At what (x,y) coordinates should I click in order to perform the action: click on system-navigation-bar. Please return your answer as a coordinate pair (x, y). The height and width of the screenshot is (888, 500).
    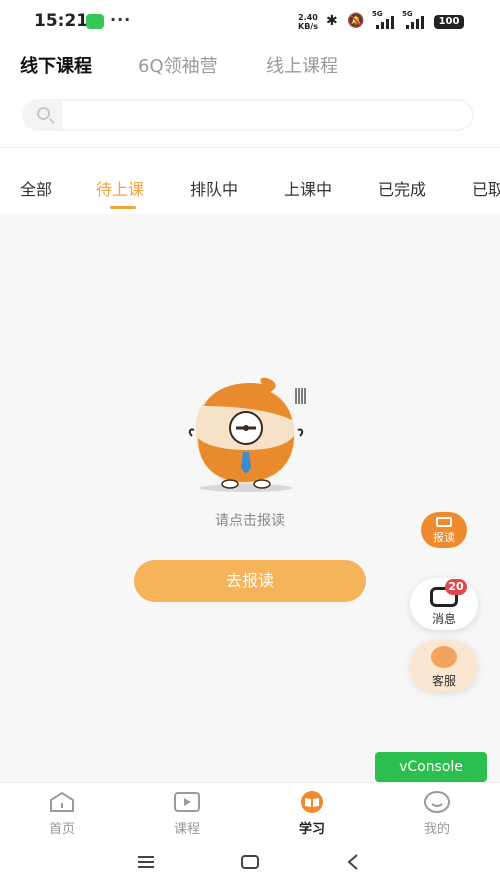
    Looking at the image, I should click on (250, 863).